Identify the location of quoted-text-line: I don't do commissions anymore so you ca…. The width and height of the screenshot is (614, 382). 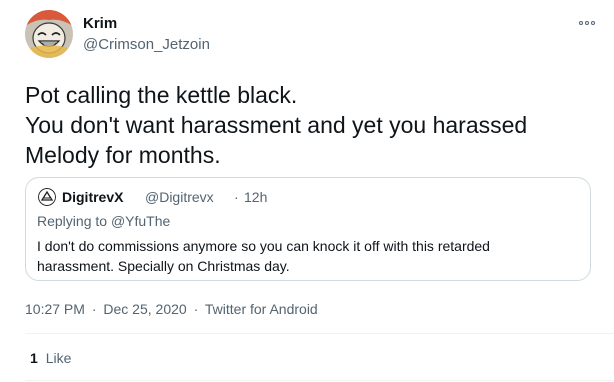
(263, 246).